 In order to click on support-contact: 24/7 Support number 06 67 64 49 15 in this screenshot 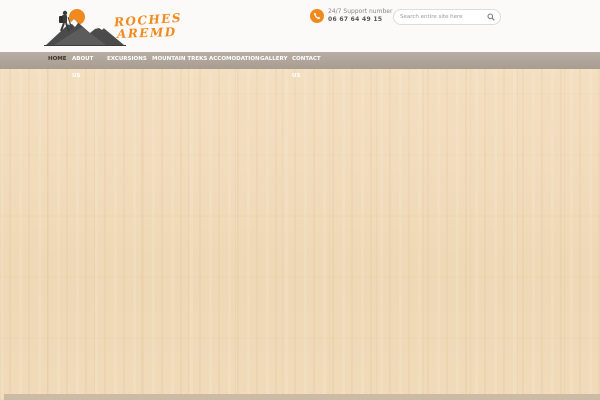, I will do `click(355, 18)`.